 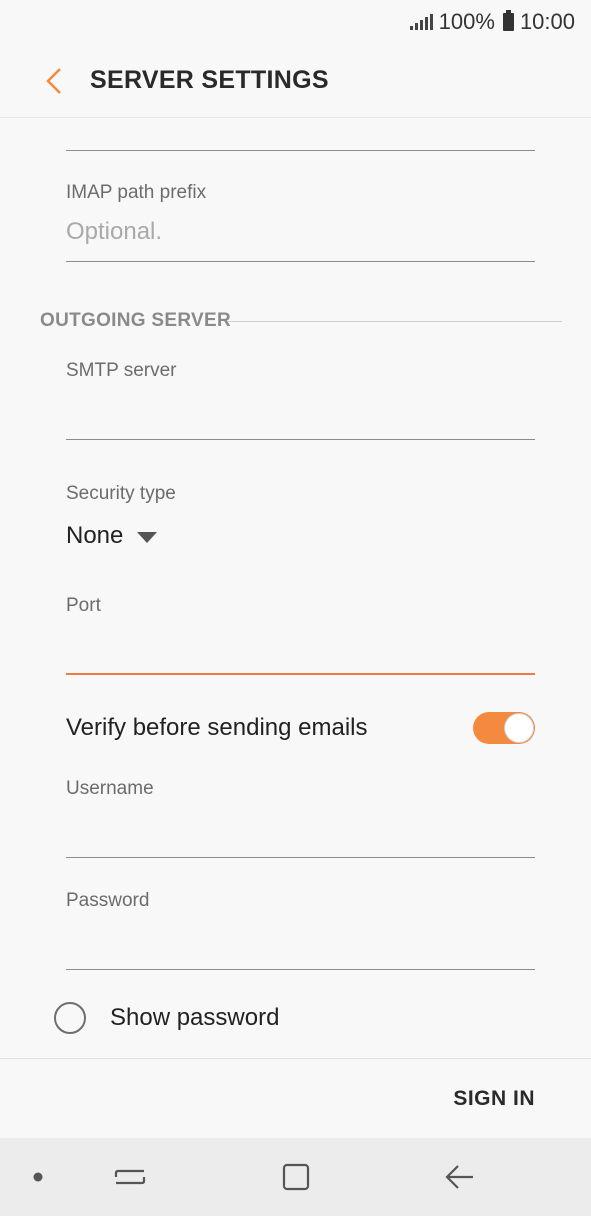 I want to click on app-header: SERVER SETTINGS, so click(x=295, y=81).